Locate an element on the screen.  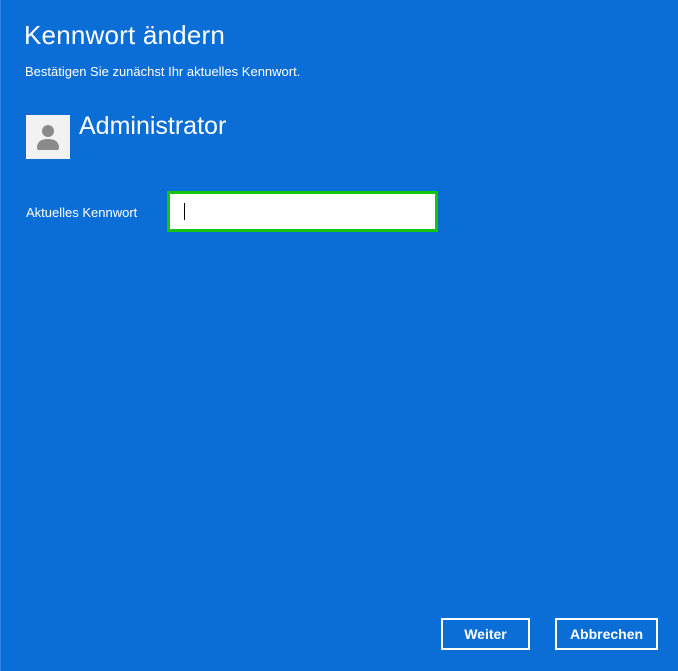
text-caret is located at coordinates (184, 211).